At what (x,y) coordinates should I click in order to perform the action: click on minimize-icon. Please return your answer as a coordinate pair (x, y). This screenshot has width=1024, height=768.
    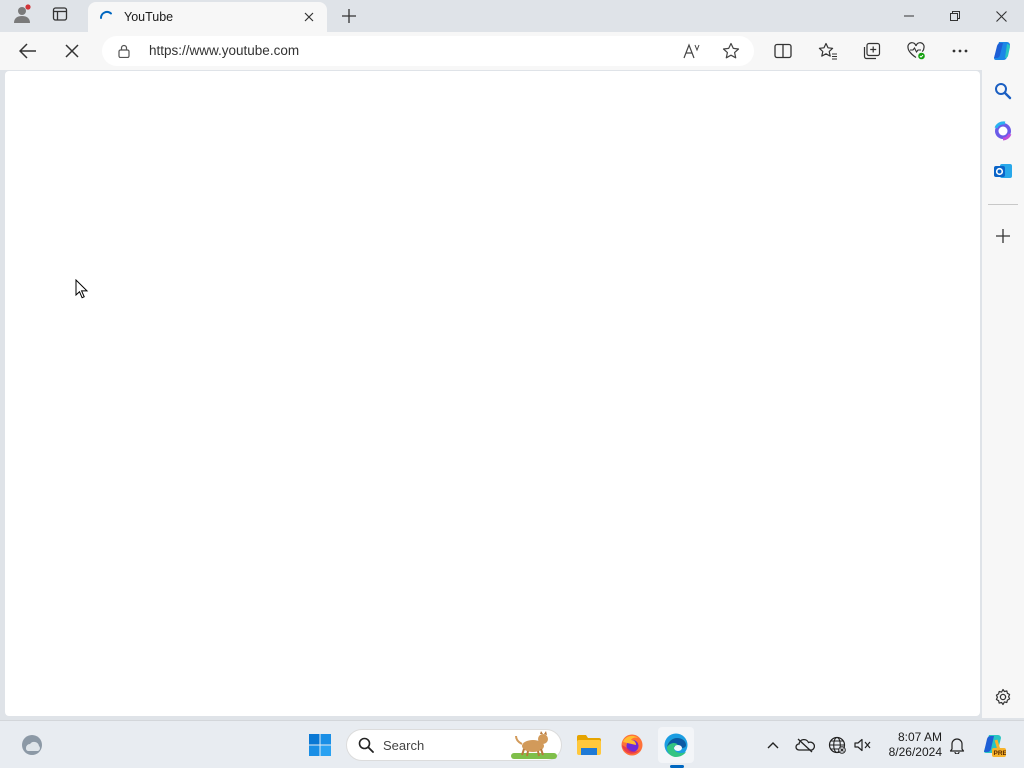
    Looking at the image, I should click on (909, 16).